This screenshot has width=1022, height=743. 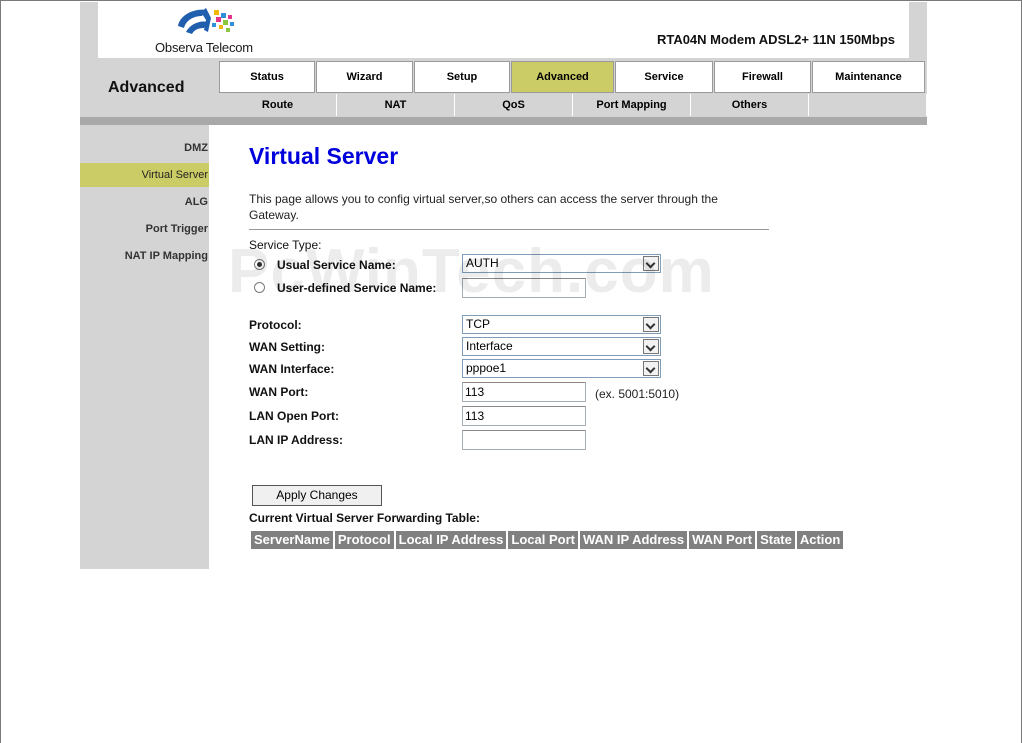 What do you see at coordinates (633, 540) in the screenshot?
I see `column-header: WAN IP Address` at bounding box center [633, 540].